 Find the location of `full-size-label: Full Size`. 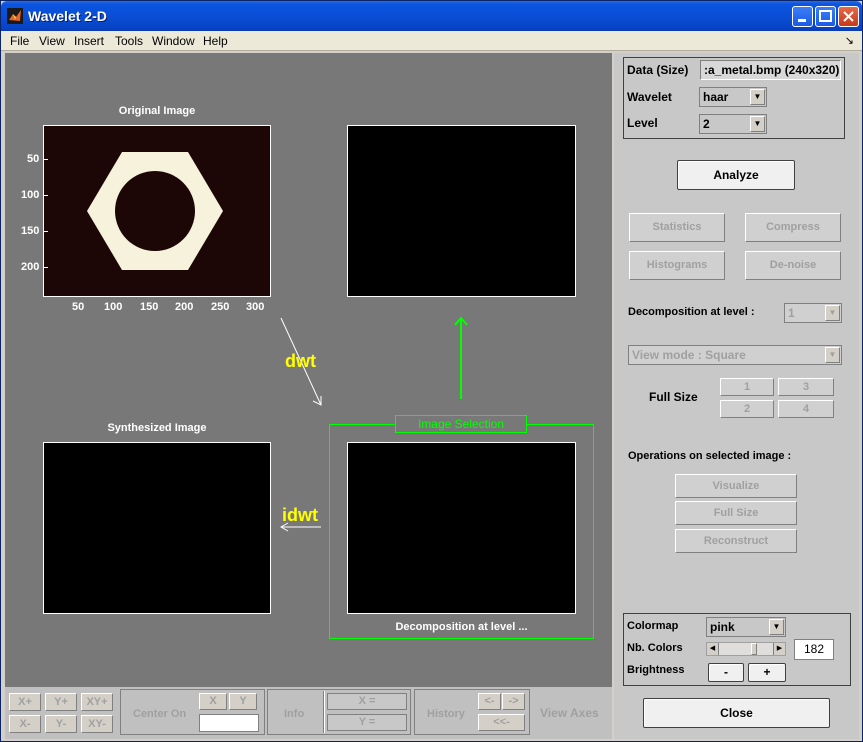

full-size-label: Full Size is located at coordinates (673, 397).